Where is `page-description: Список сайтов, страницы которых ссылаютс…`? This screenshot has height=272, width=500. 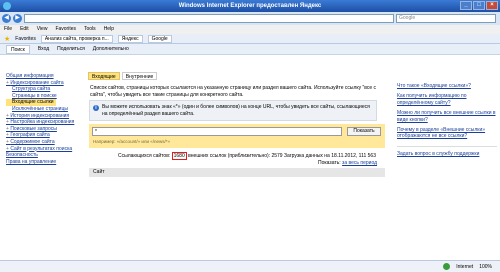
page-description: Список сайтов, страницы которых ссылаютс… is located at coordinates (233, 91).